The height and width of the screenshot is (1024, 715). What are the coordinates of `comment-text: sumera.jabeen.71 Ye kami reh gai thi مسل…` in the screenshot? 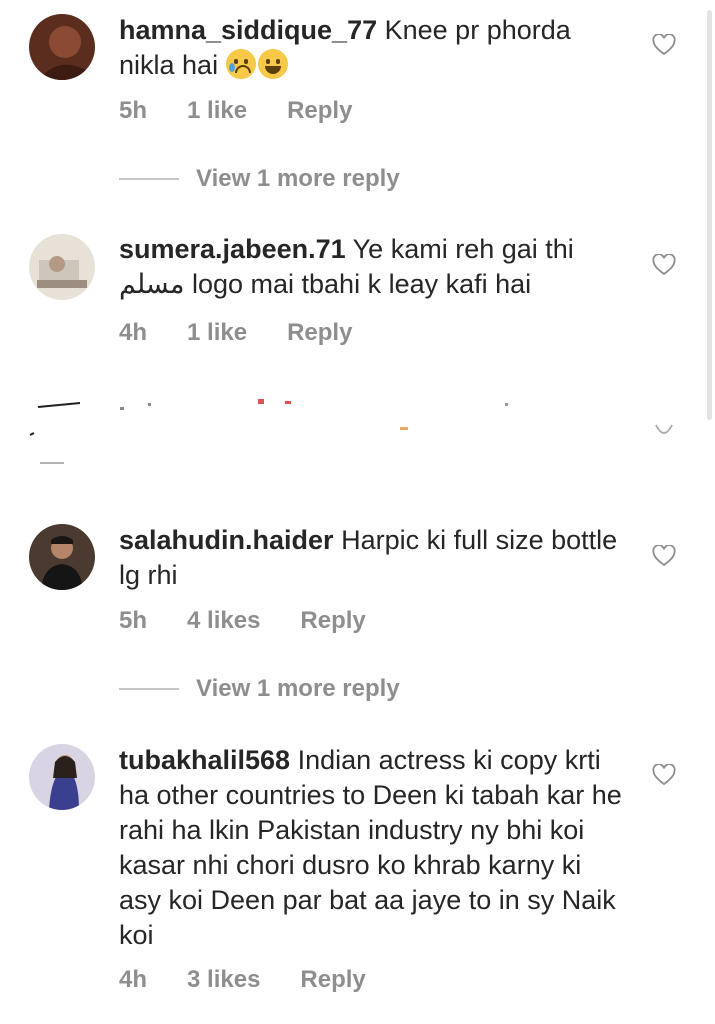 It's located at (371, 267).